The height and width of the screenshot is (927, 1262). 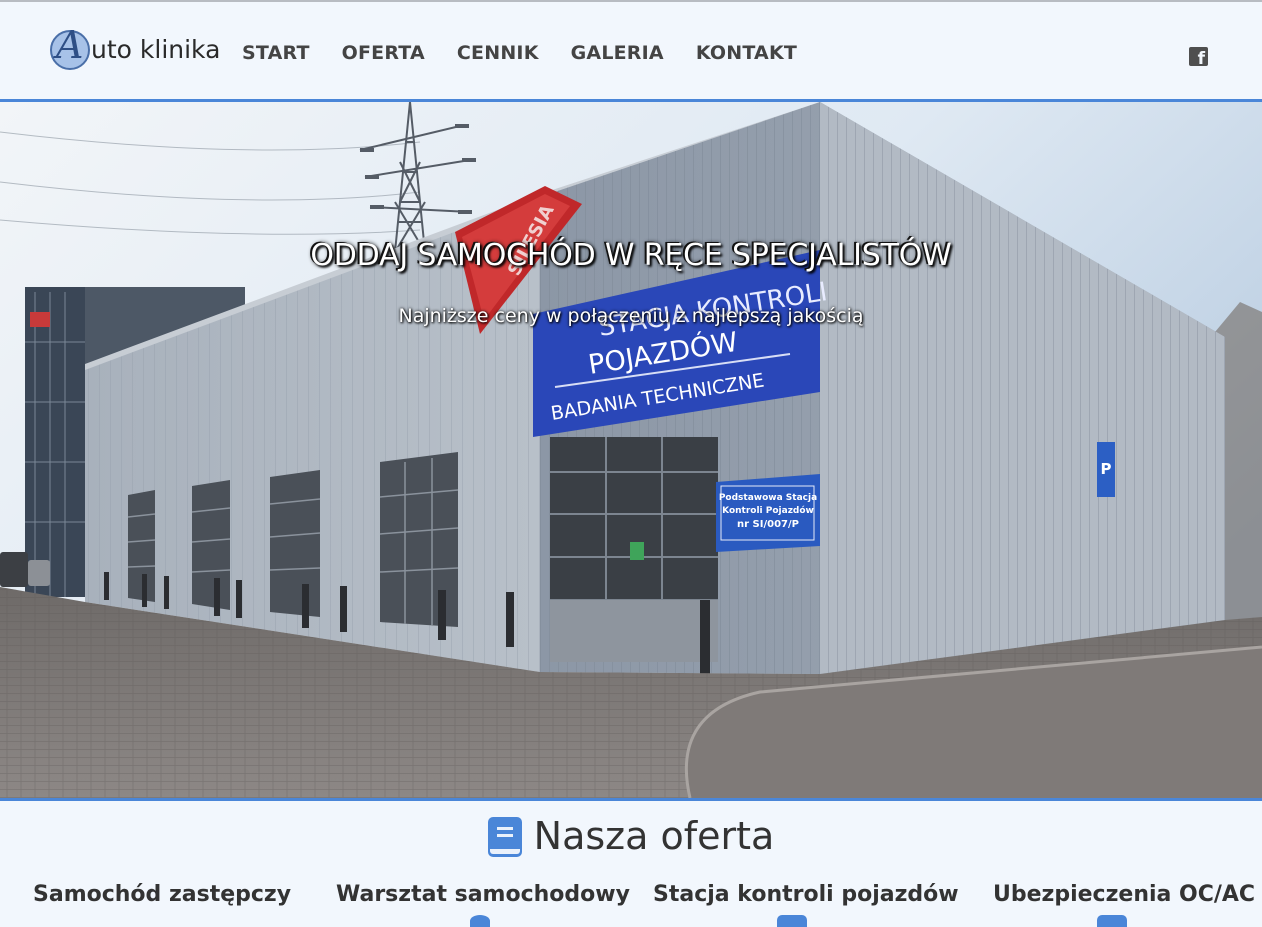 I want to click on logo: A uto klinika, so click(x=135, y=50).